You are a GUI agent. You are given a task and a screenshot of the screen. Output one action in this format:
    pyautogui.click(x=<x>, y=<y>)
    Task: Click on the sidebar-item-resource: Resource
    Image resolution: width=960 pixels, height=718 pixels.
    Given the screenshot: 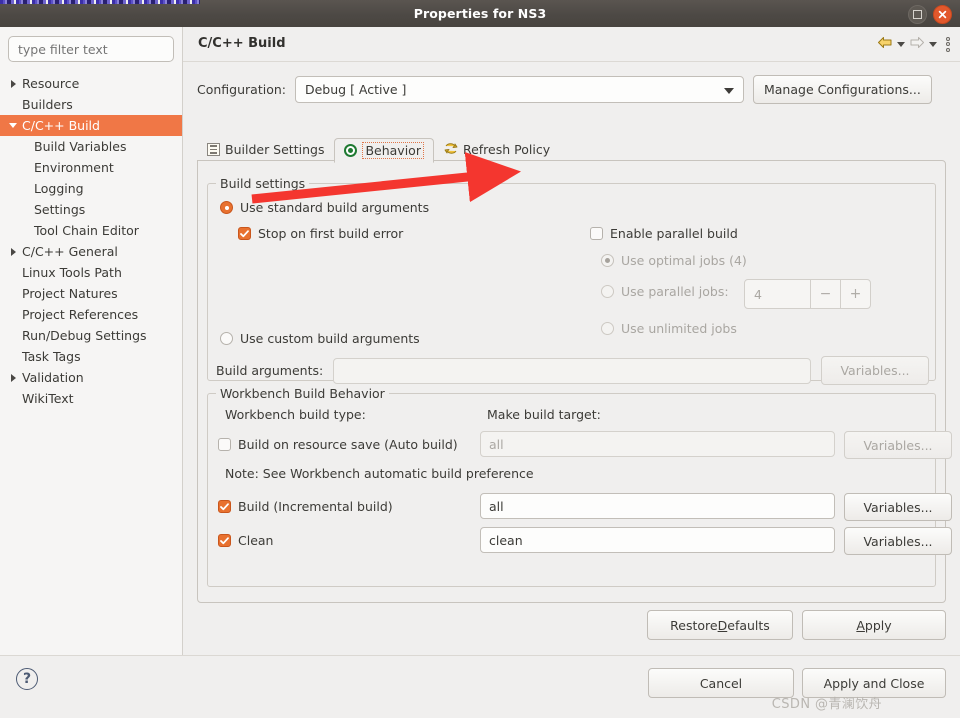 What is the action you would take?
    pyautogui.click(x=91, y=83)
    